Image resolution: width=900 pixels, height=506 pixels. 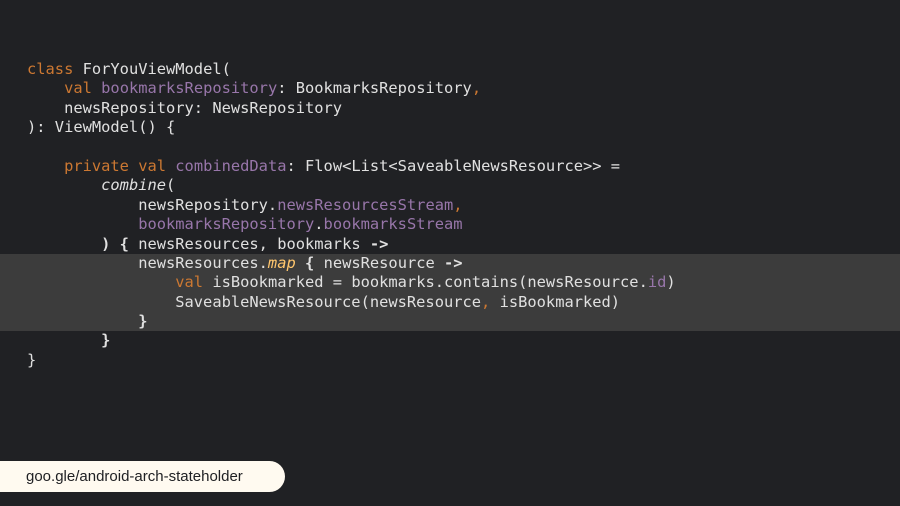 What do you see at coordinates (463, 127) in the screenshot?
I see `code-line: ): ViewModel() {` at bounding box center [463, 127].